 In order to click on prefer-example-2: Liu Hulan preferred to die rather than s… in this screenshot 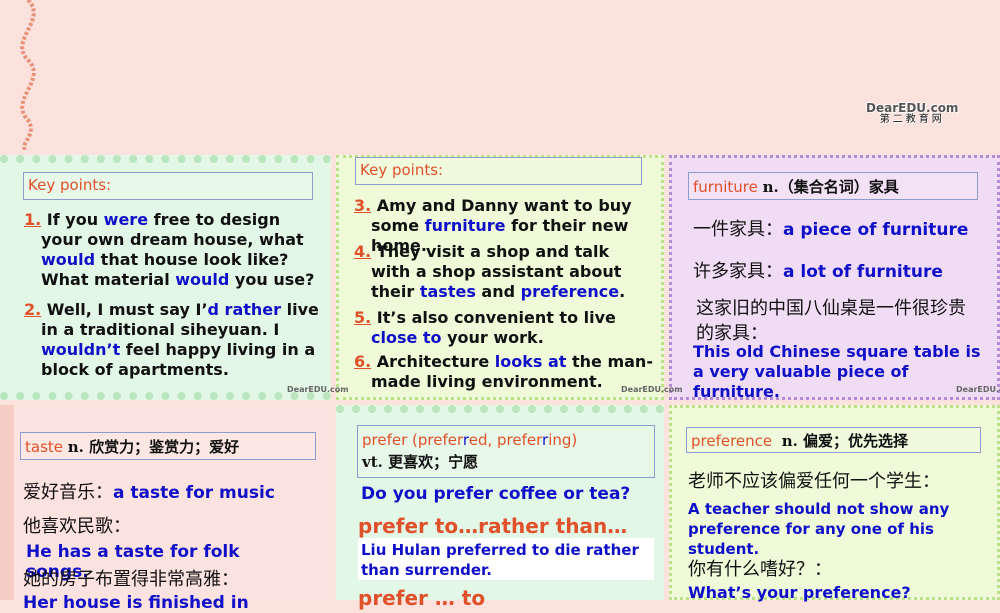, I will do `click(500, 560)`.